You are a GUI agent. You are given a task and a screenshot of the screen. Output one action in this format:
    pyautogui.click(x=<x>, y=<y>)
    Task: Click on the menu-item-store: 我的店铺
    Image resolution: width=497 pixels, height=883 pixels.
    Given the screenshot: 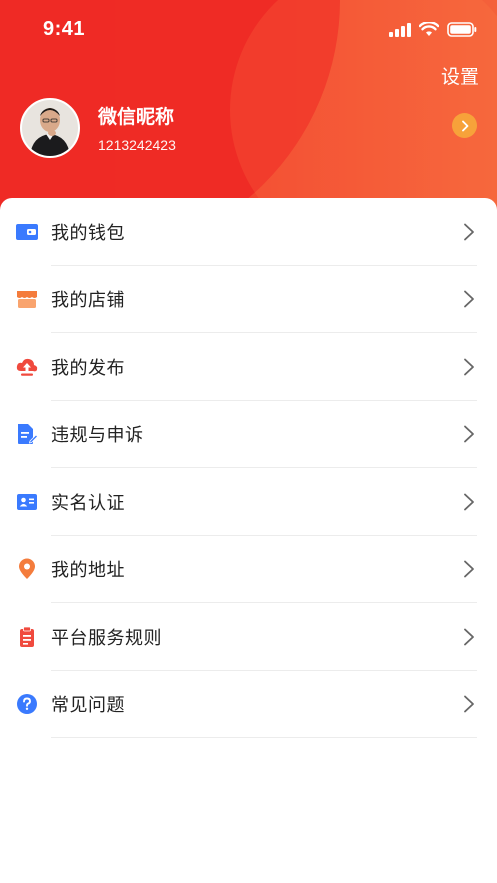 What is the action you would take?
    pyautogui.click(x=248, y=299)
    